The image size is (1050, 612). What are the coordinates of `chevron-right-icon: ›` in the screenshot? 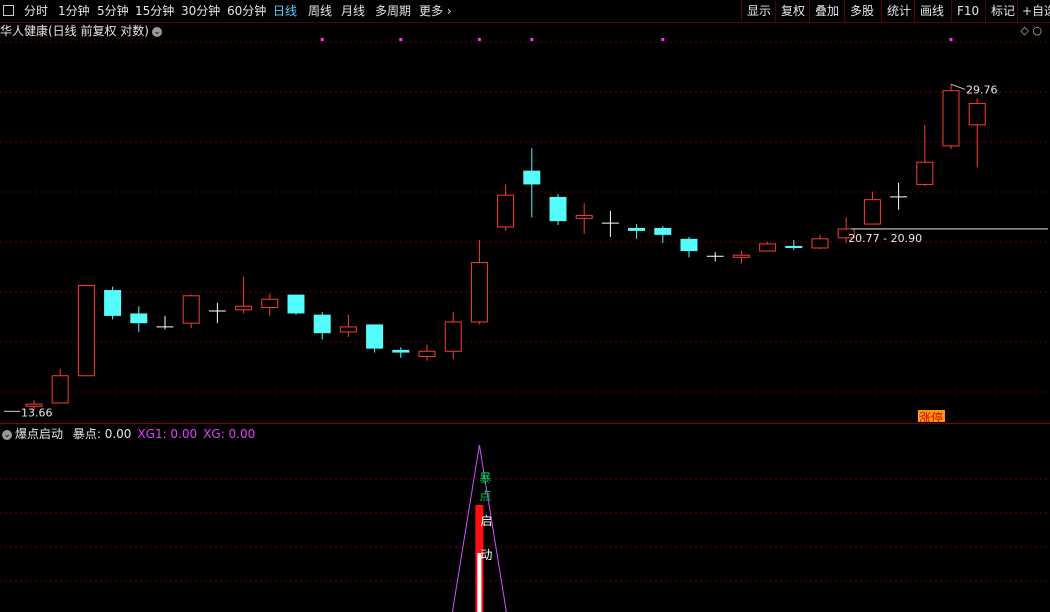 It's located at (447, 11).